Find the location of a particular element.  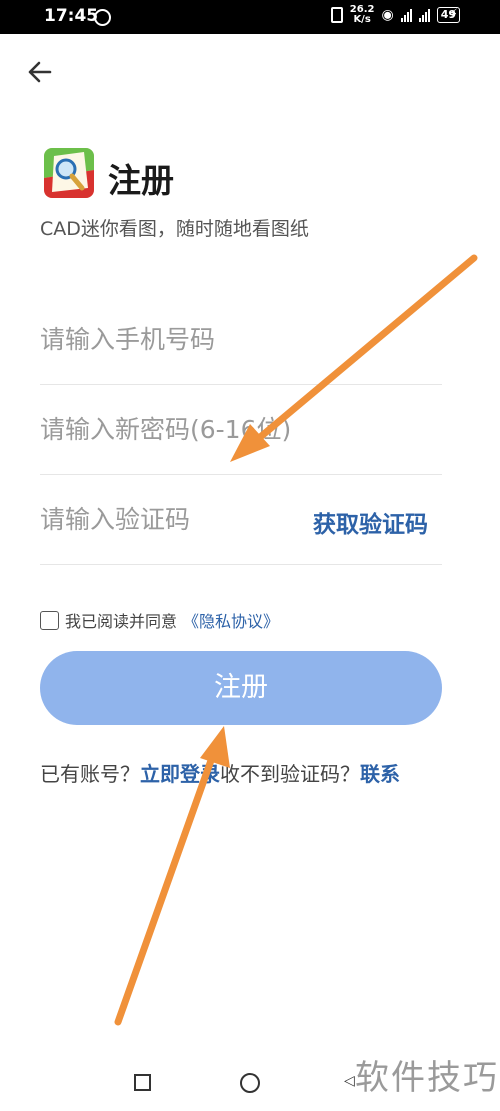

back-button is located at coordinates (40, 72).